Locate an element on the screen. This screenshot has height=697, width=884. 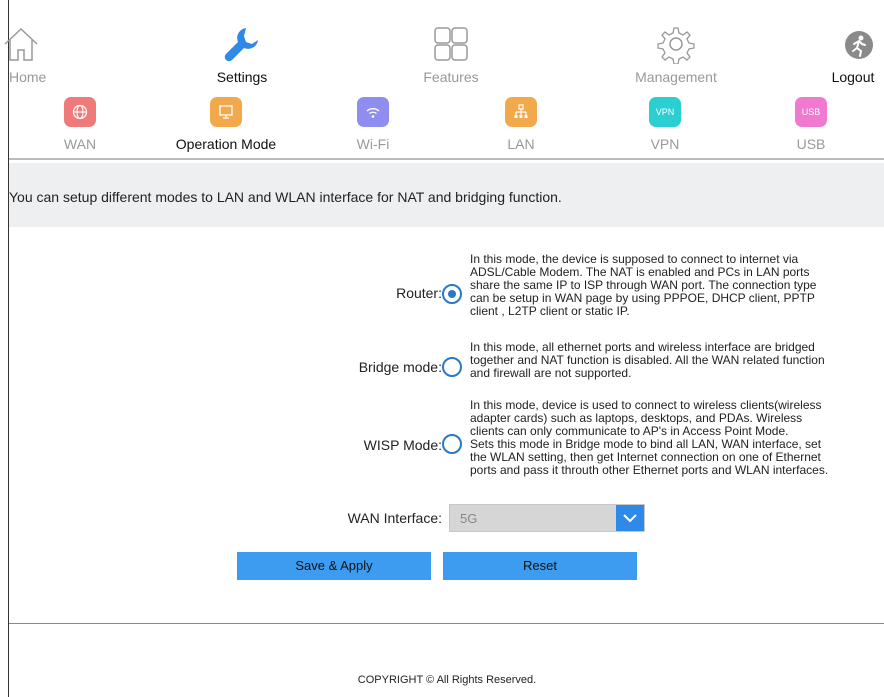
wisp-mode-radio is located at coordinates (452, 444).